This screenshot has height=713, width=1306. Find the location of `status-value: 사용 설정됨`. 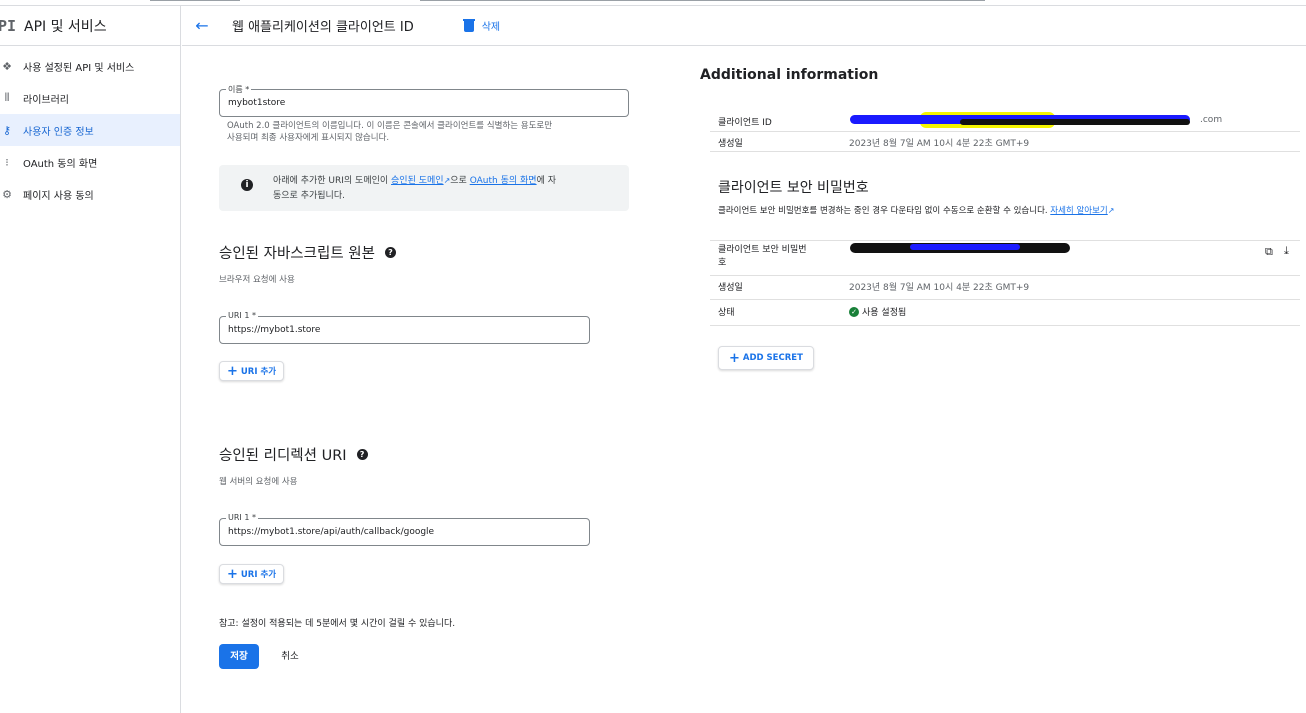

status-value: 사용 설정됨 is located at coordinates (884, 313).